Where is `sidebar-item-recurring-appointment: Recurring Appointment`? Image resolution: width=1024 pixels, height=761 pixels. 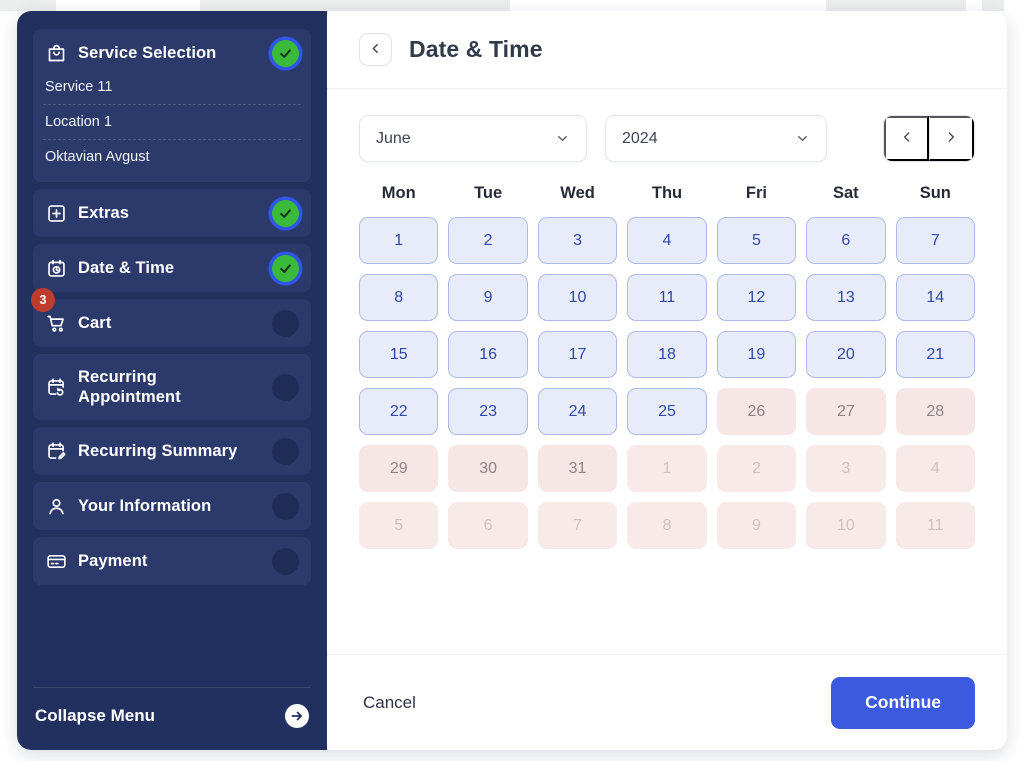 sidebar-item-recurring-appointment: Recurring Appointment is located at coordinates (172, 387).